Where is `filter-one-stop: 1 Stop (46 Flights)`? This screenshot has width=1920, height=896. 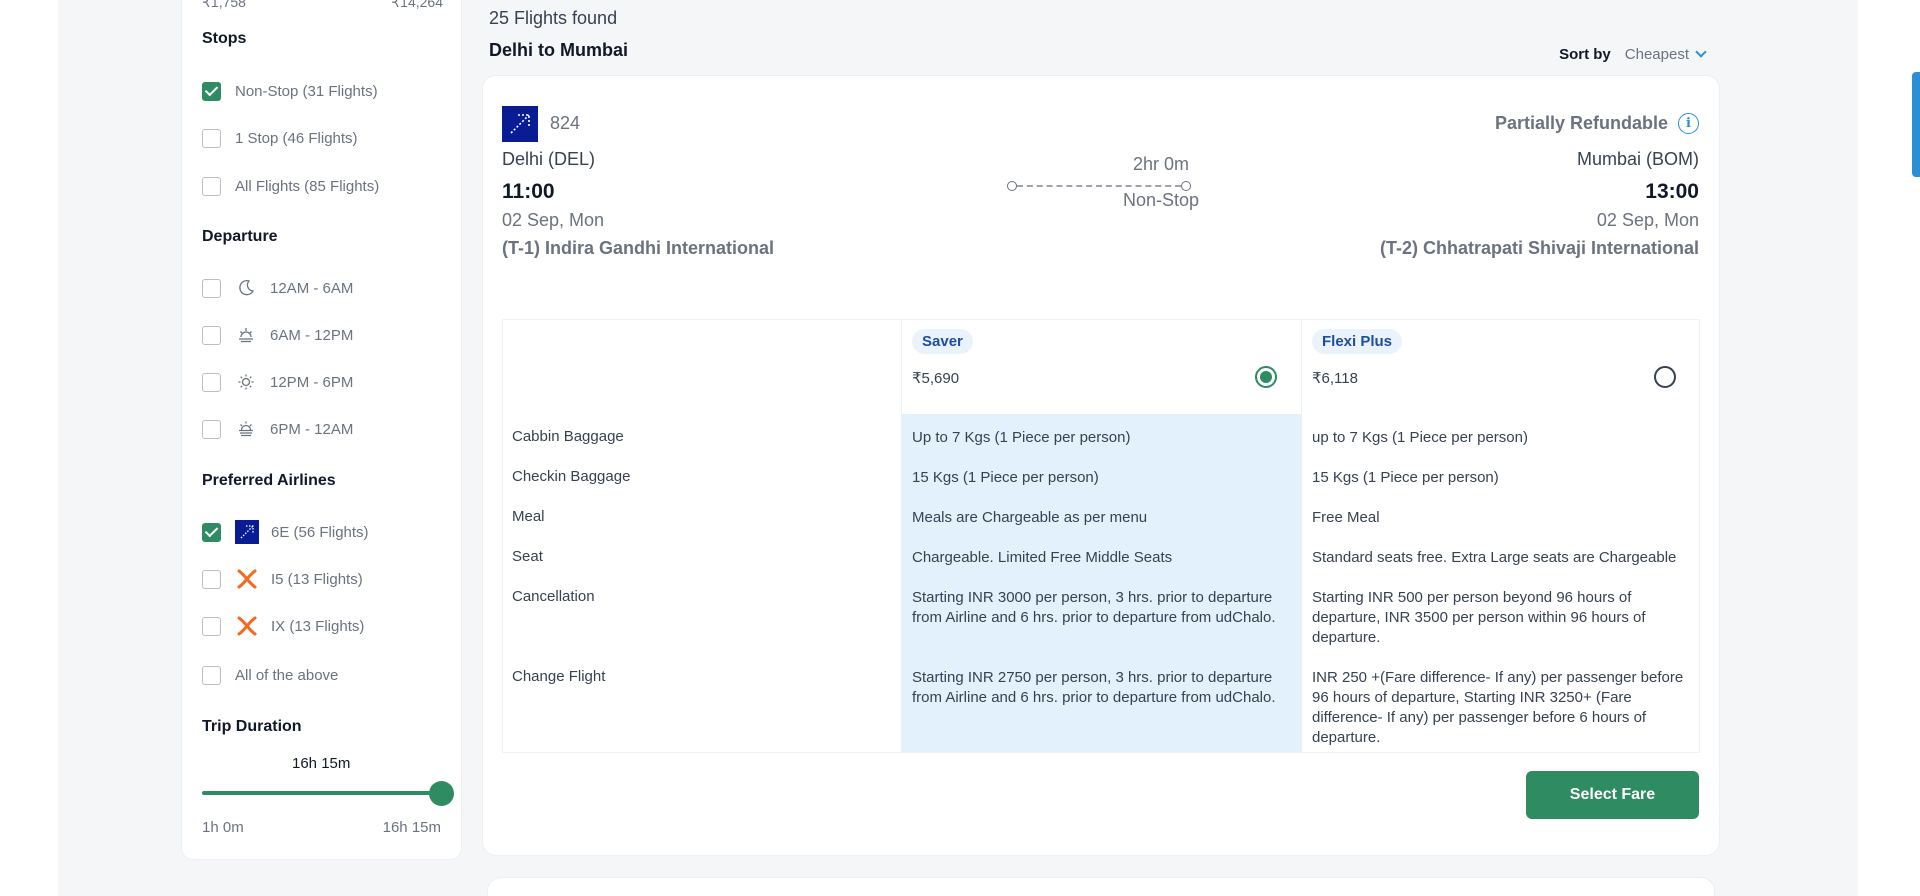
filter-one-stop: 1 Stop (46 Flights) is located at coordinates (280, 138).